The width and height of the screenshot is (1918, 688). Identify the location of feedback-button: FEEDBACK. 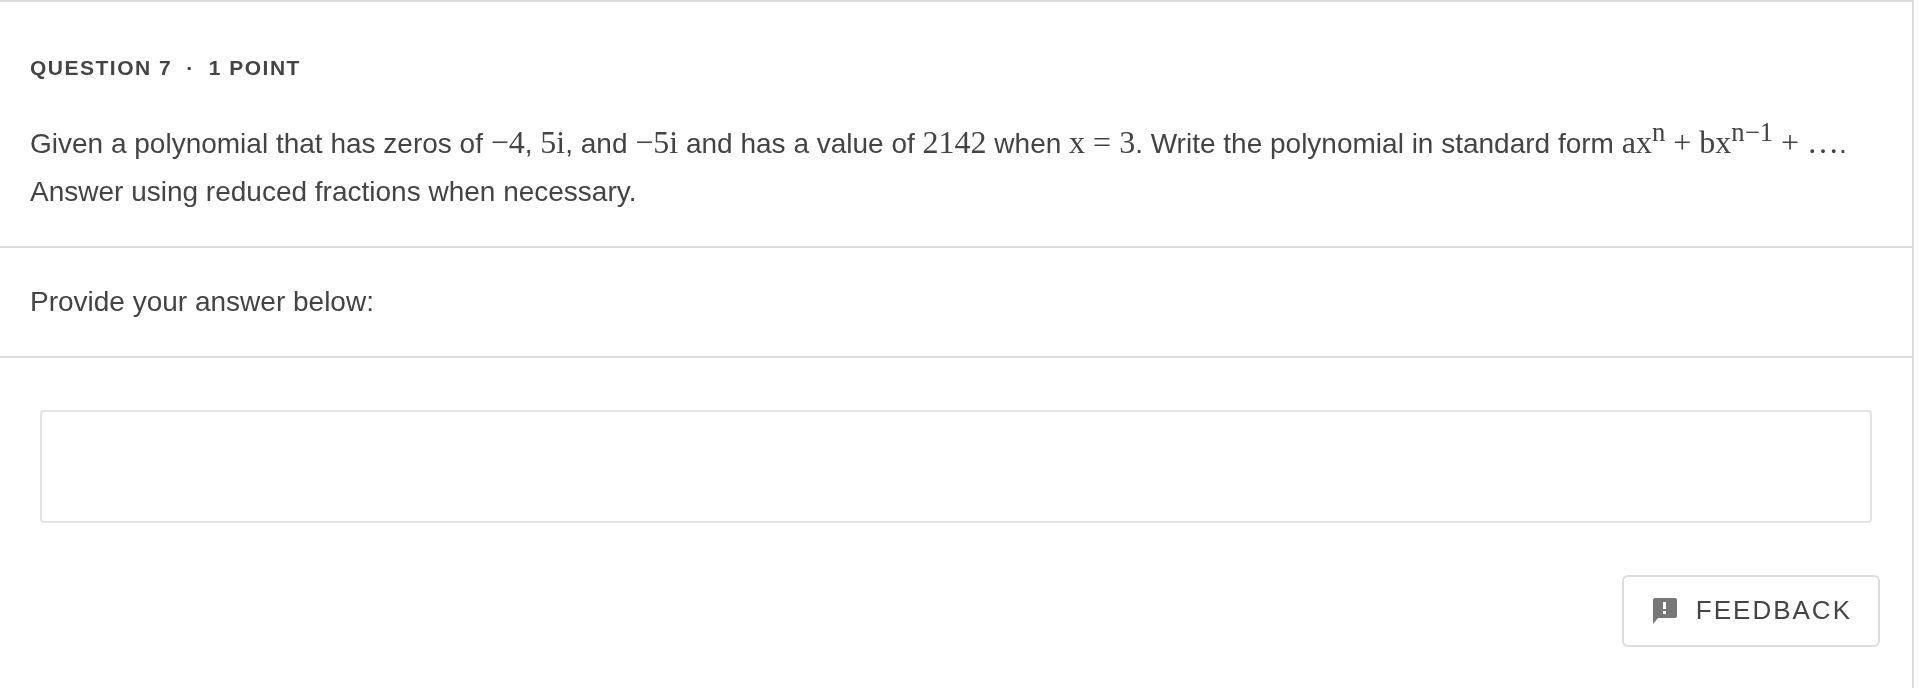
(1750, 610).